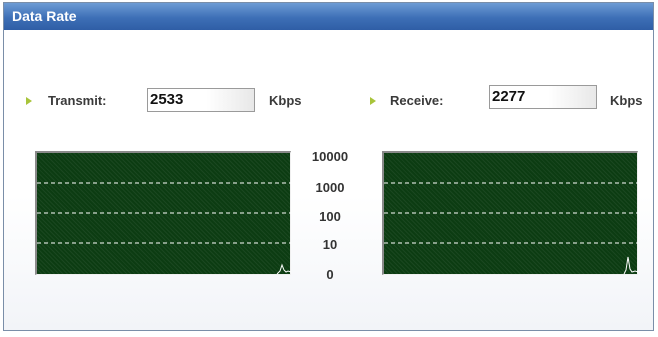  Describe the element at coordinates (330, 244) in the screenshot. I see `scale-label-10: 10` at that location.